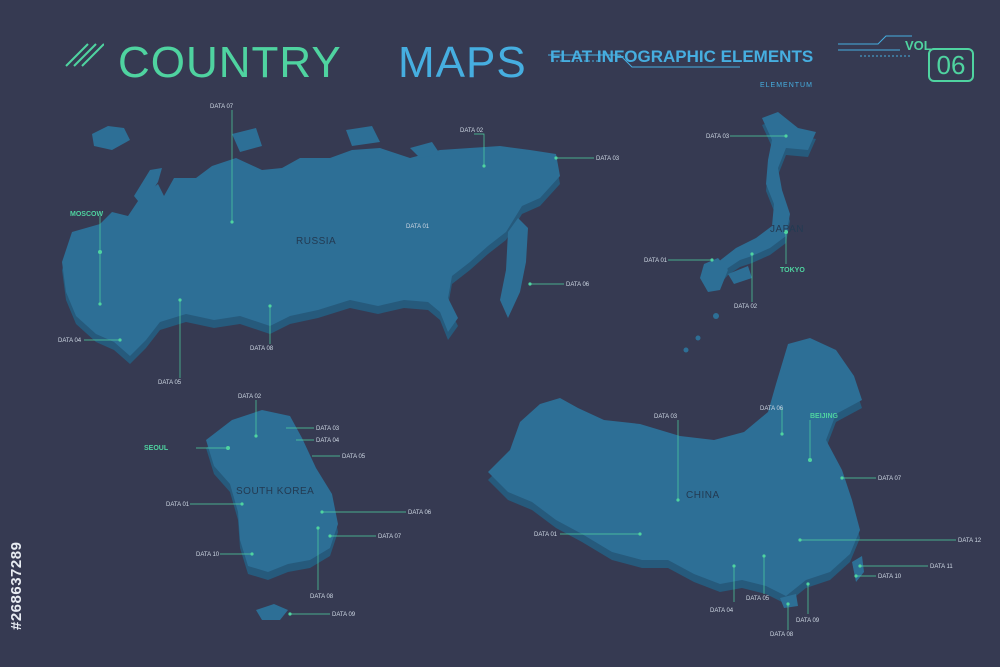 This screenshot has width=1000, height=667. What do you see at coordinates (111, 138) in the screenshot?
I see `russia-island-north` at bounding box center [111, 138].